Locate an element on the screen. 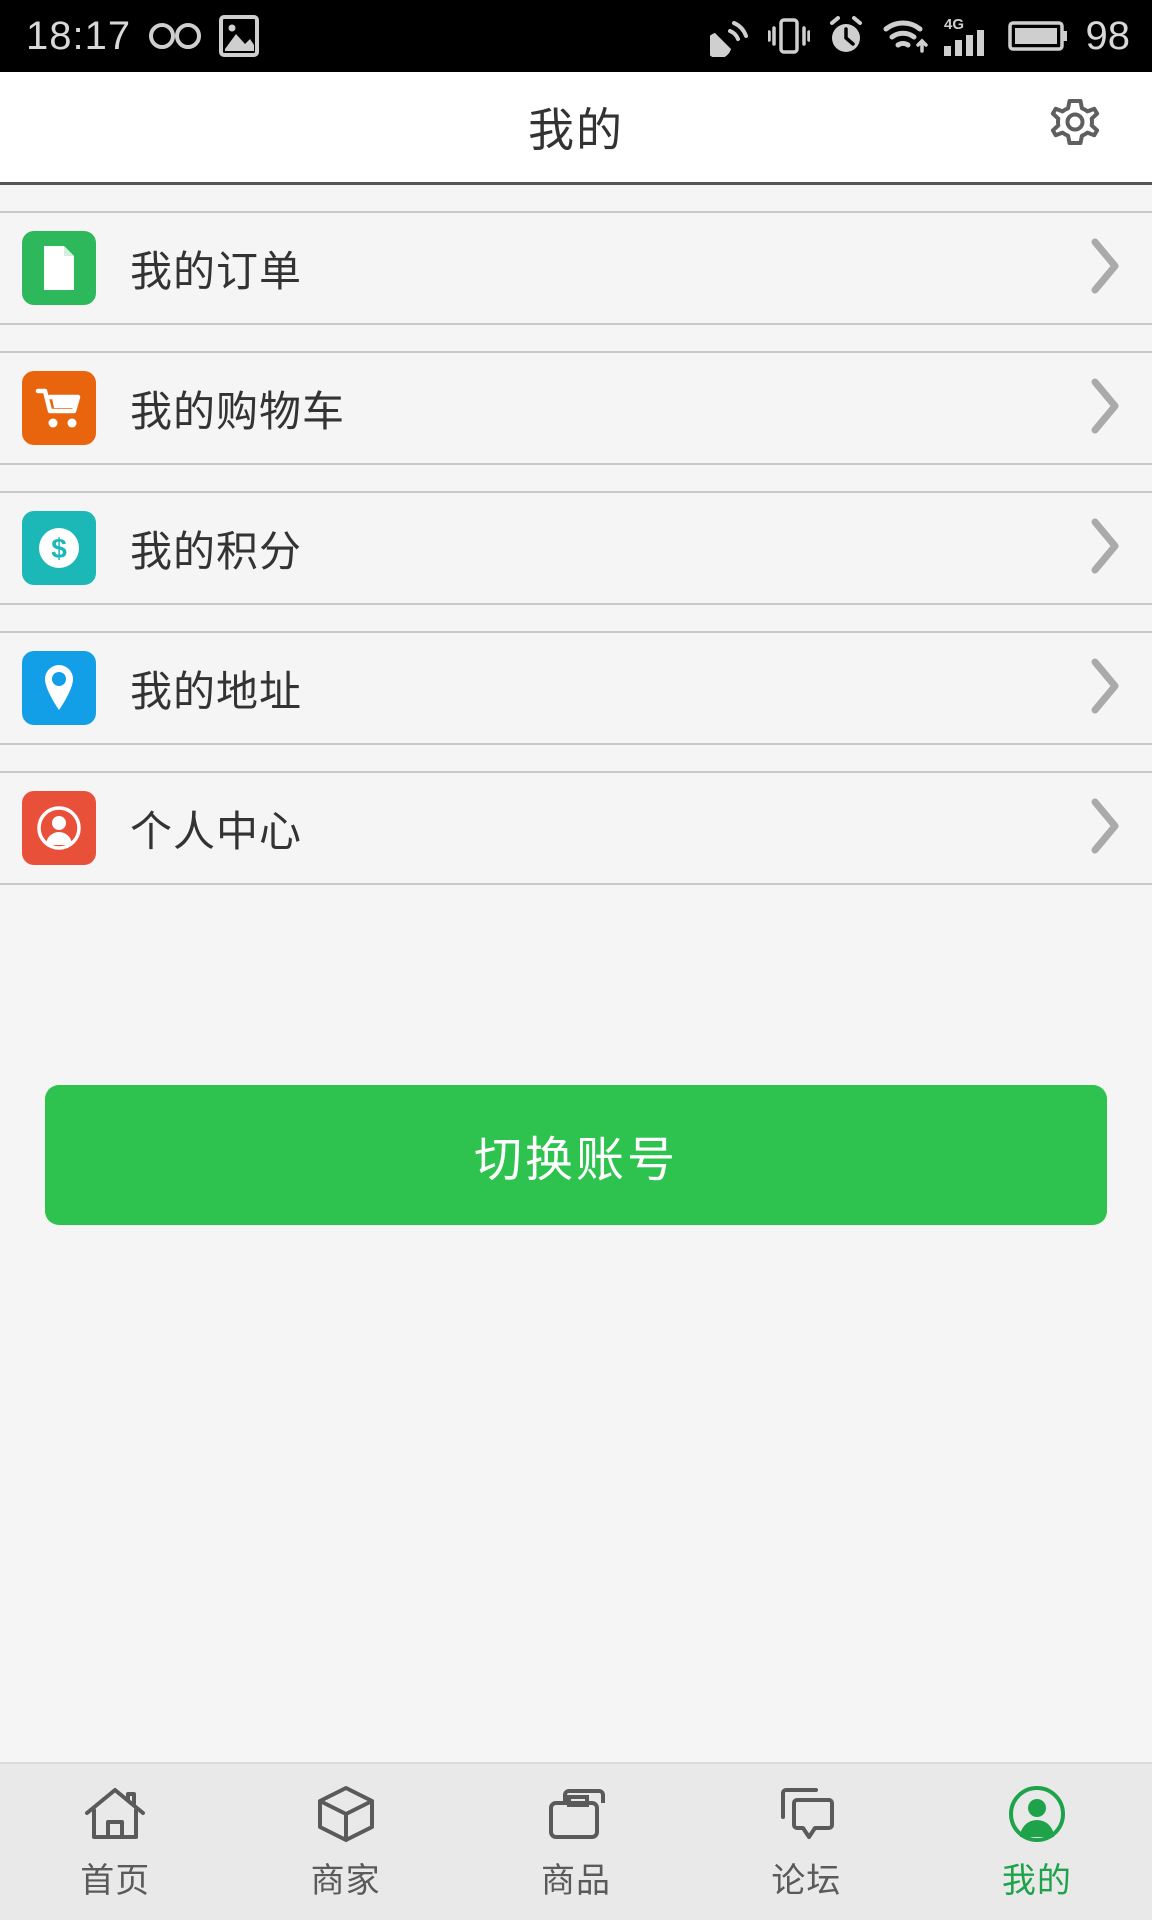  settings-button is located at coordinates (1075, 127).